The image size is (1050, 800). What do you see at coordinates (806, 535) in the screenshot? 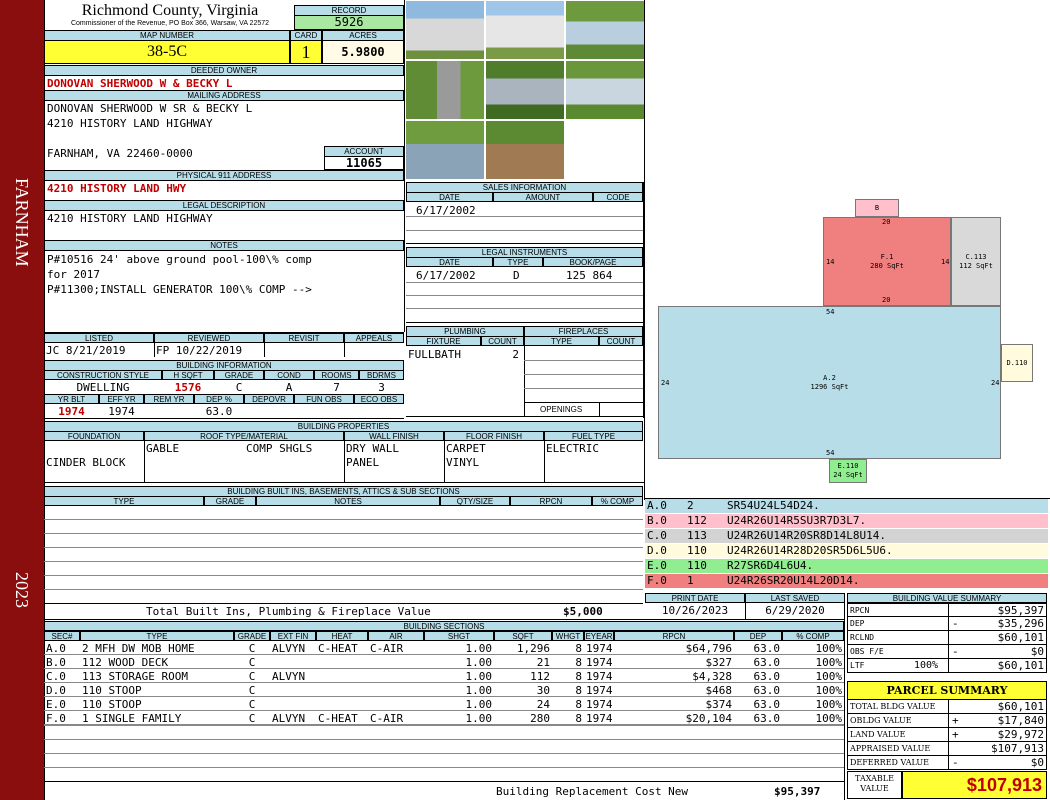
I see `segment-path: U24R26U14R20SR8D14L8U14.` at bounding box center [806, 535].